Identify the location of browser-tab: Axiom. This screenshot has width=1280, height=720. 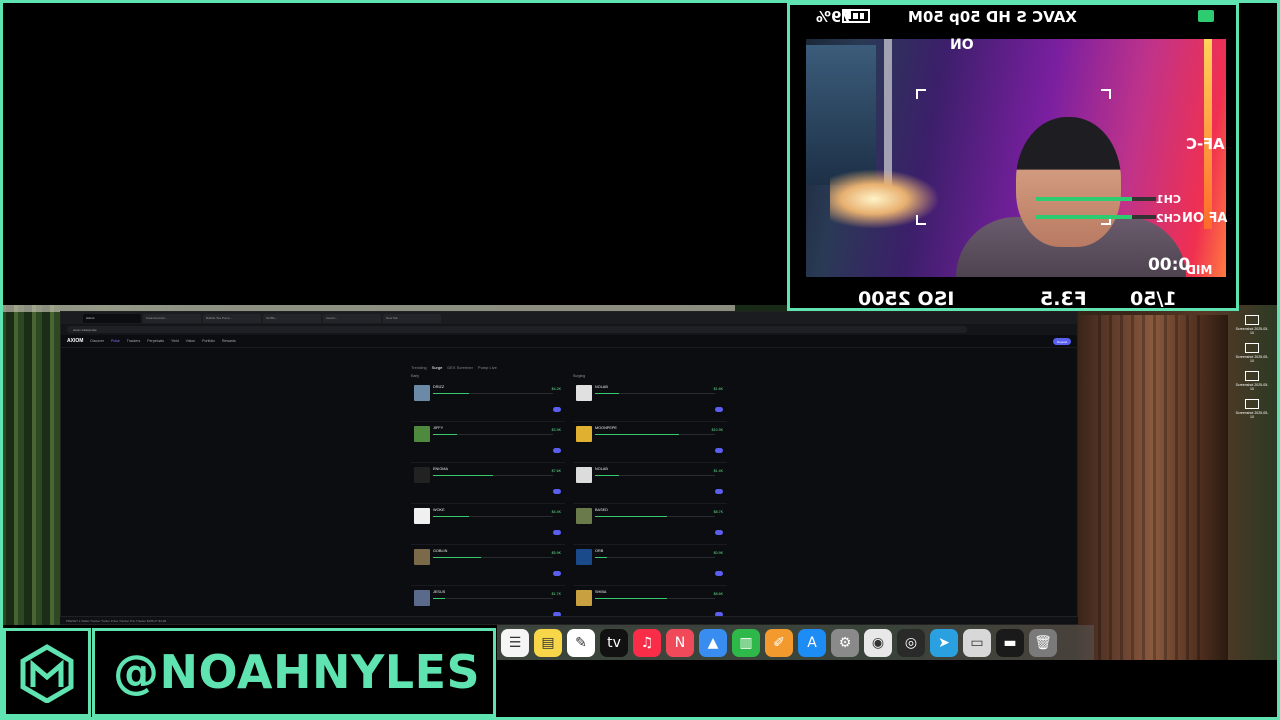
(112, 318).